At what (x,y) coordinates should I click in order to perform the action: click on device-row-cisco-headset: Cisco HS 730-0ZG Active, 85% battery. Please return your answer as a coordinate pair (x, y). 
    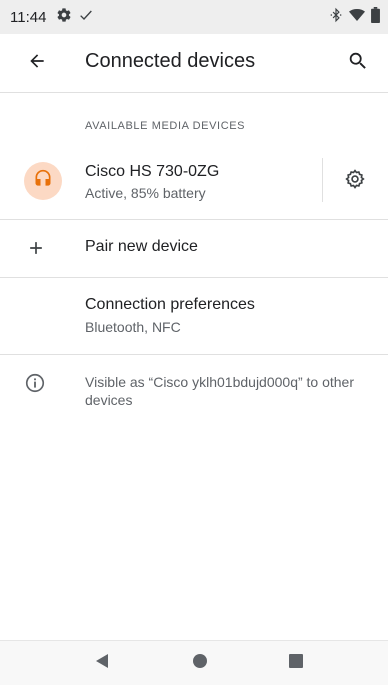
    Looking at the image, I should click on (194, 184).